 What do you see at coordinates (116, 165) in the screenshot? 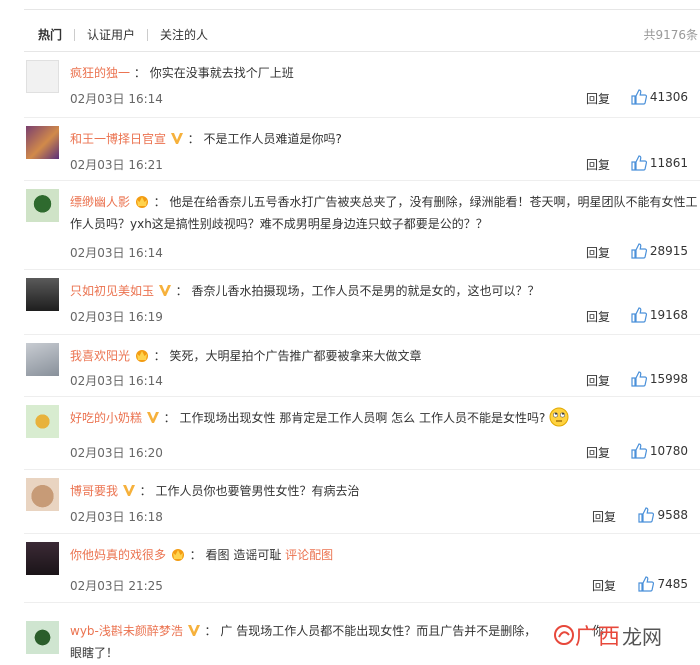
I see `comment-date: 02月03日 16:21` at bounding box center [116, 165].